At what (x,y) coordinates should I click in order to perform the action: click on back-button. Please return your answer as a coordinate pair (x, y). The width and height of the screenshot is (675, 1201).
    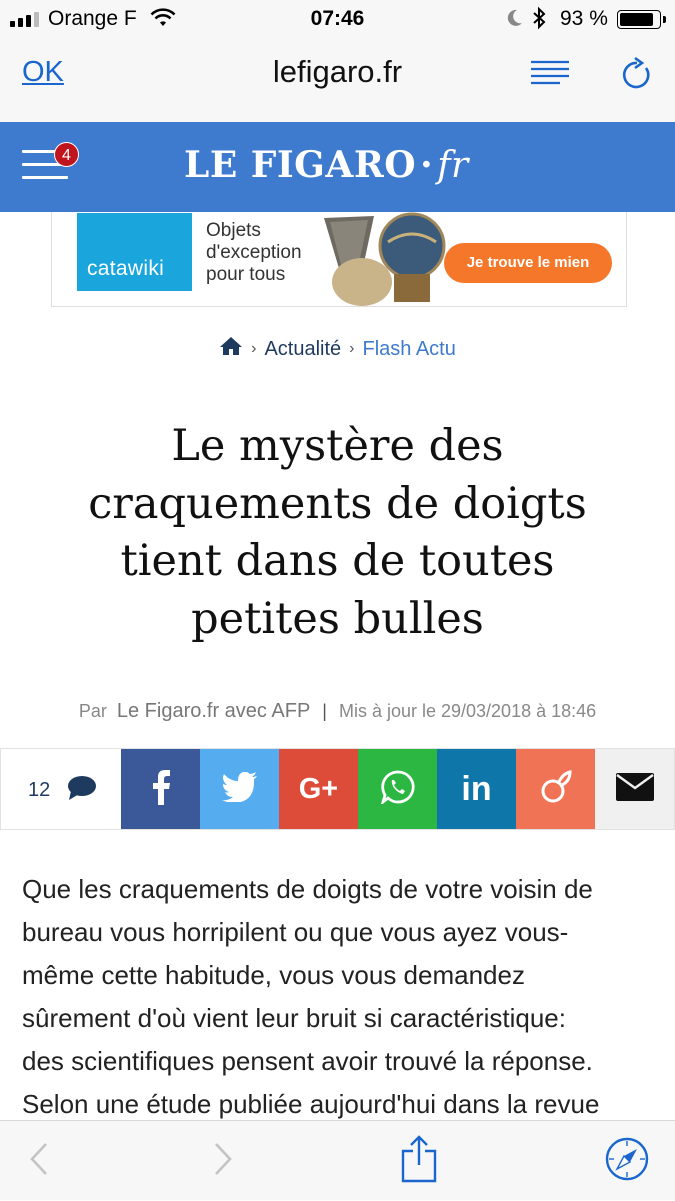
    Looking at the image, I should click on (39, 1161).